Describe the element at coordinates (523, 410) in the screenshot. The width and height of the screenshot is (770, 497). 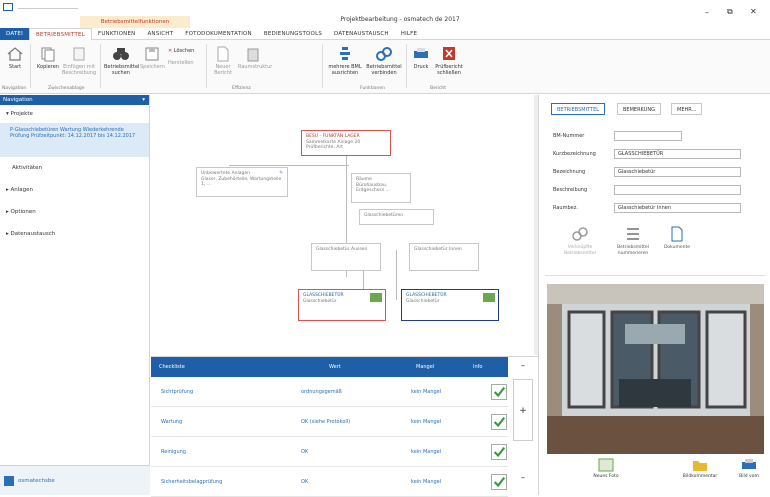
I see `checklist-add-button: +` at that location.